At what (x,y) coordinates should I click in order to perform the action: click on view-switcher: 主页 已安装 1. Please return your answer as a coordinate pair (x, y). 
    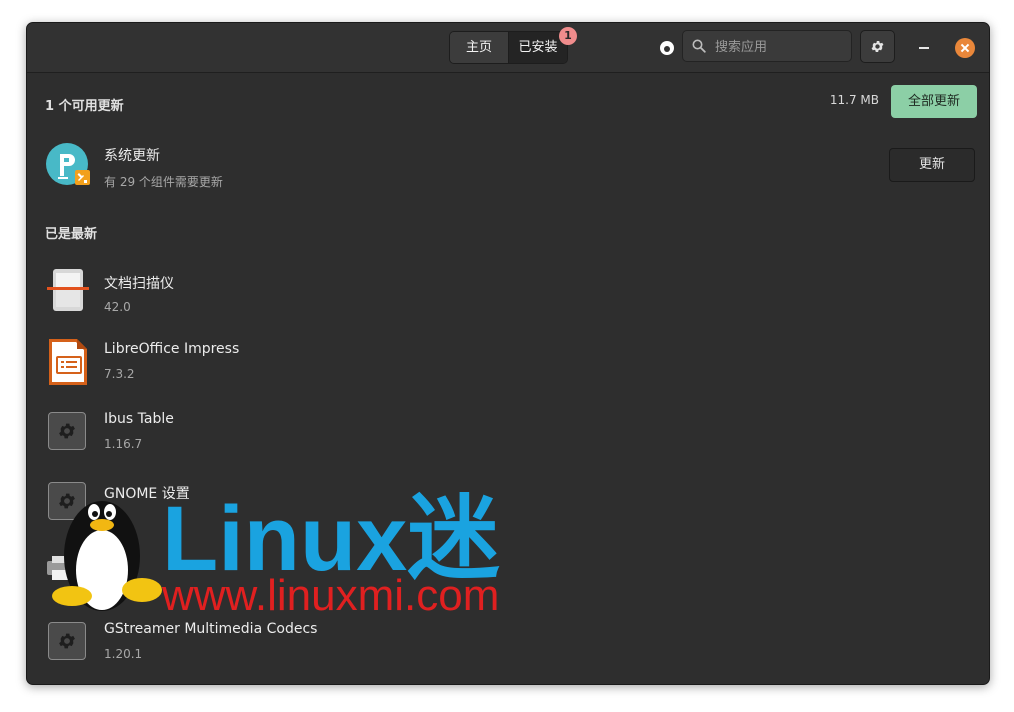
    Looking at the image, I should click on (513, 45).